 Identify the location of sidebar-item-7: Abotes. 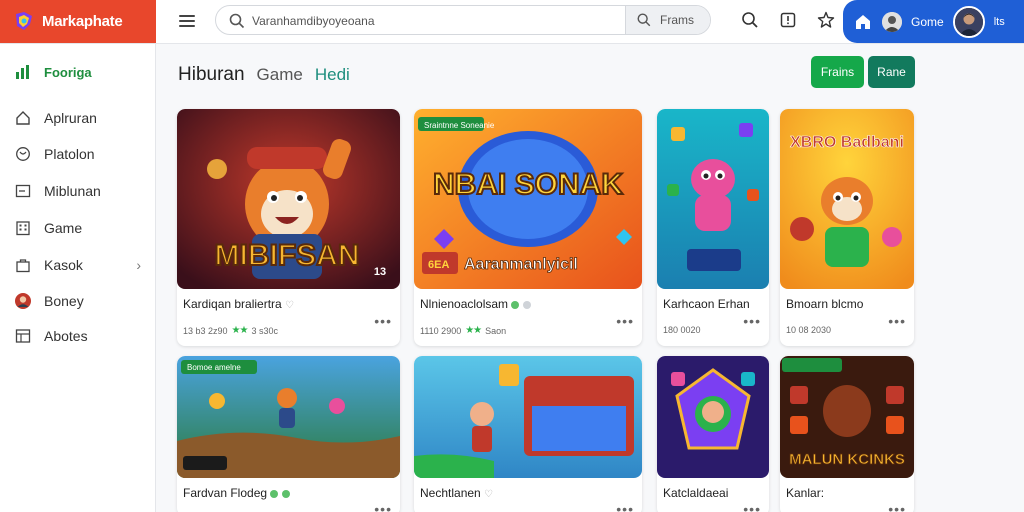
(77, 336).